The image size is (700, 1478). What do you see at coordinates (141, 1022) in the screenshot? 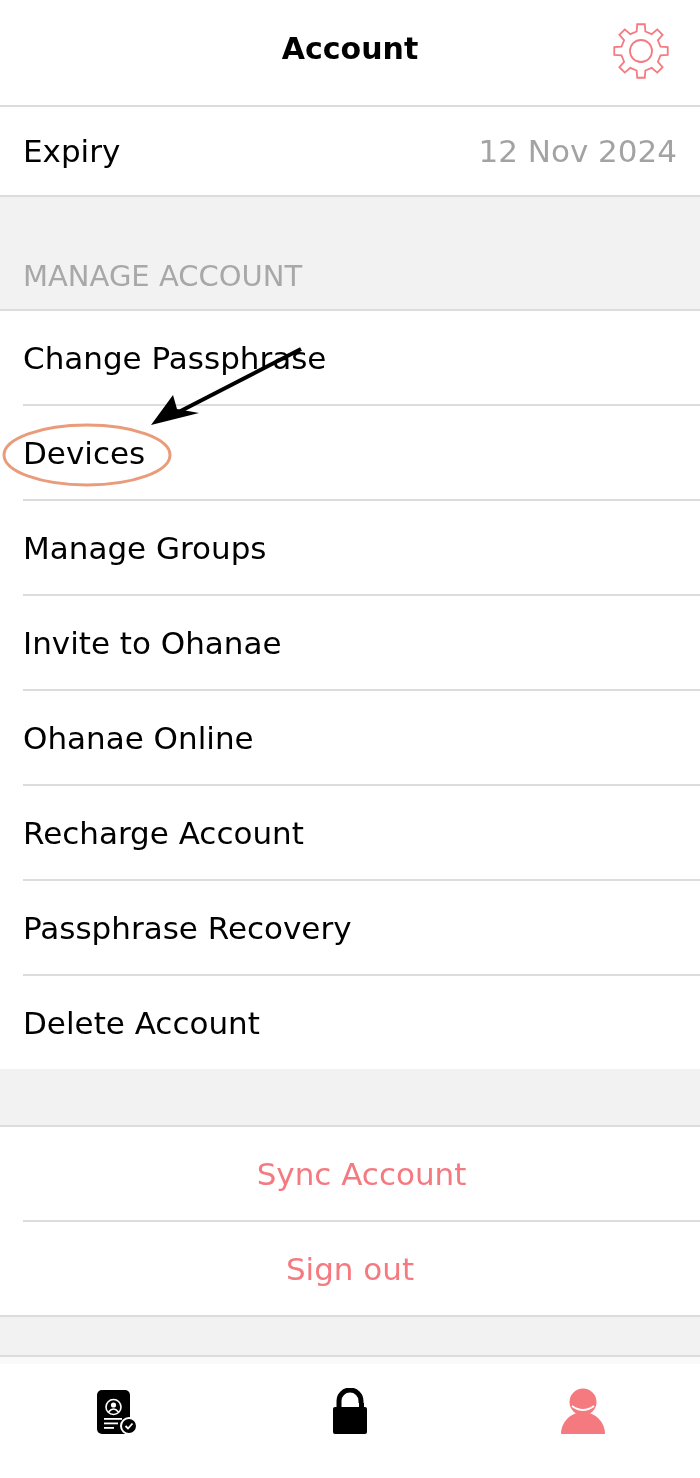
I see `menu-item: Delete Account` at bounding box center [141, 1022].